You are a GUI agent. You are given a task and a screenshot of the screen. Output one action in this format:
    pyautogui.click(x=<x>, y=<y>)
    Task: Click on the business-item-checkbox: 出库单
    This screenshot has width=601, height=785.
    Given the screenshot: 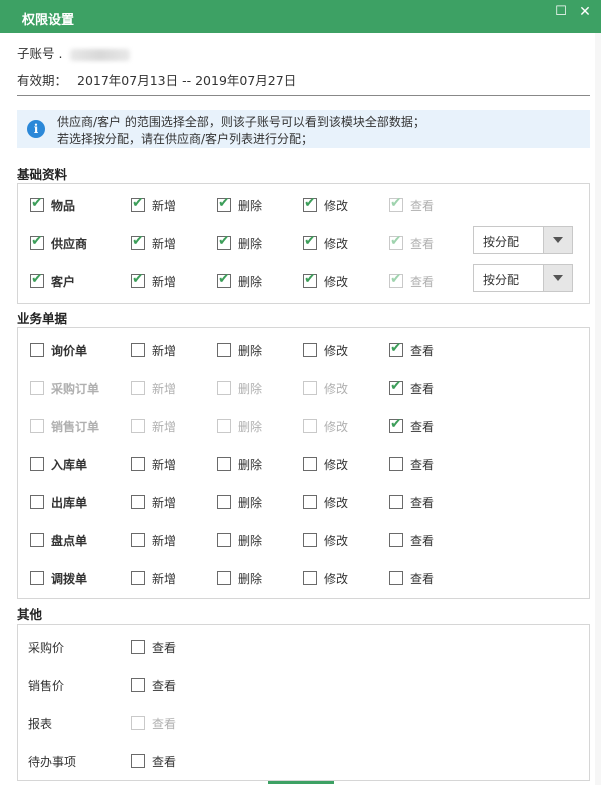 What is the action you would take?
    pyautogui.click(x=58, y=502)
    